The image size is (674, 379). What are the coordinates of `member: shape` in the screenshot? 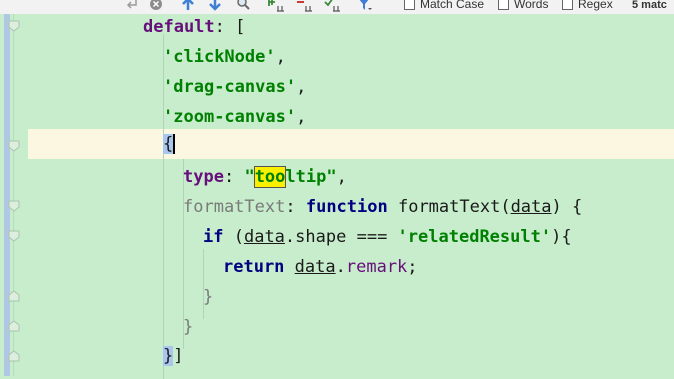 It's located at (321, 237).